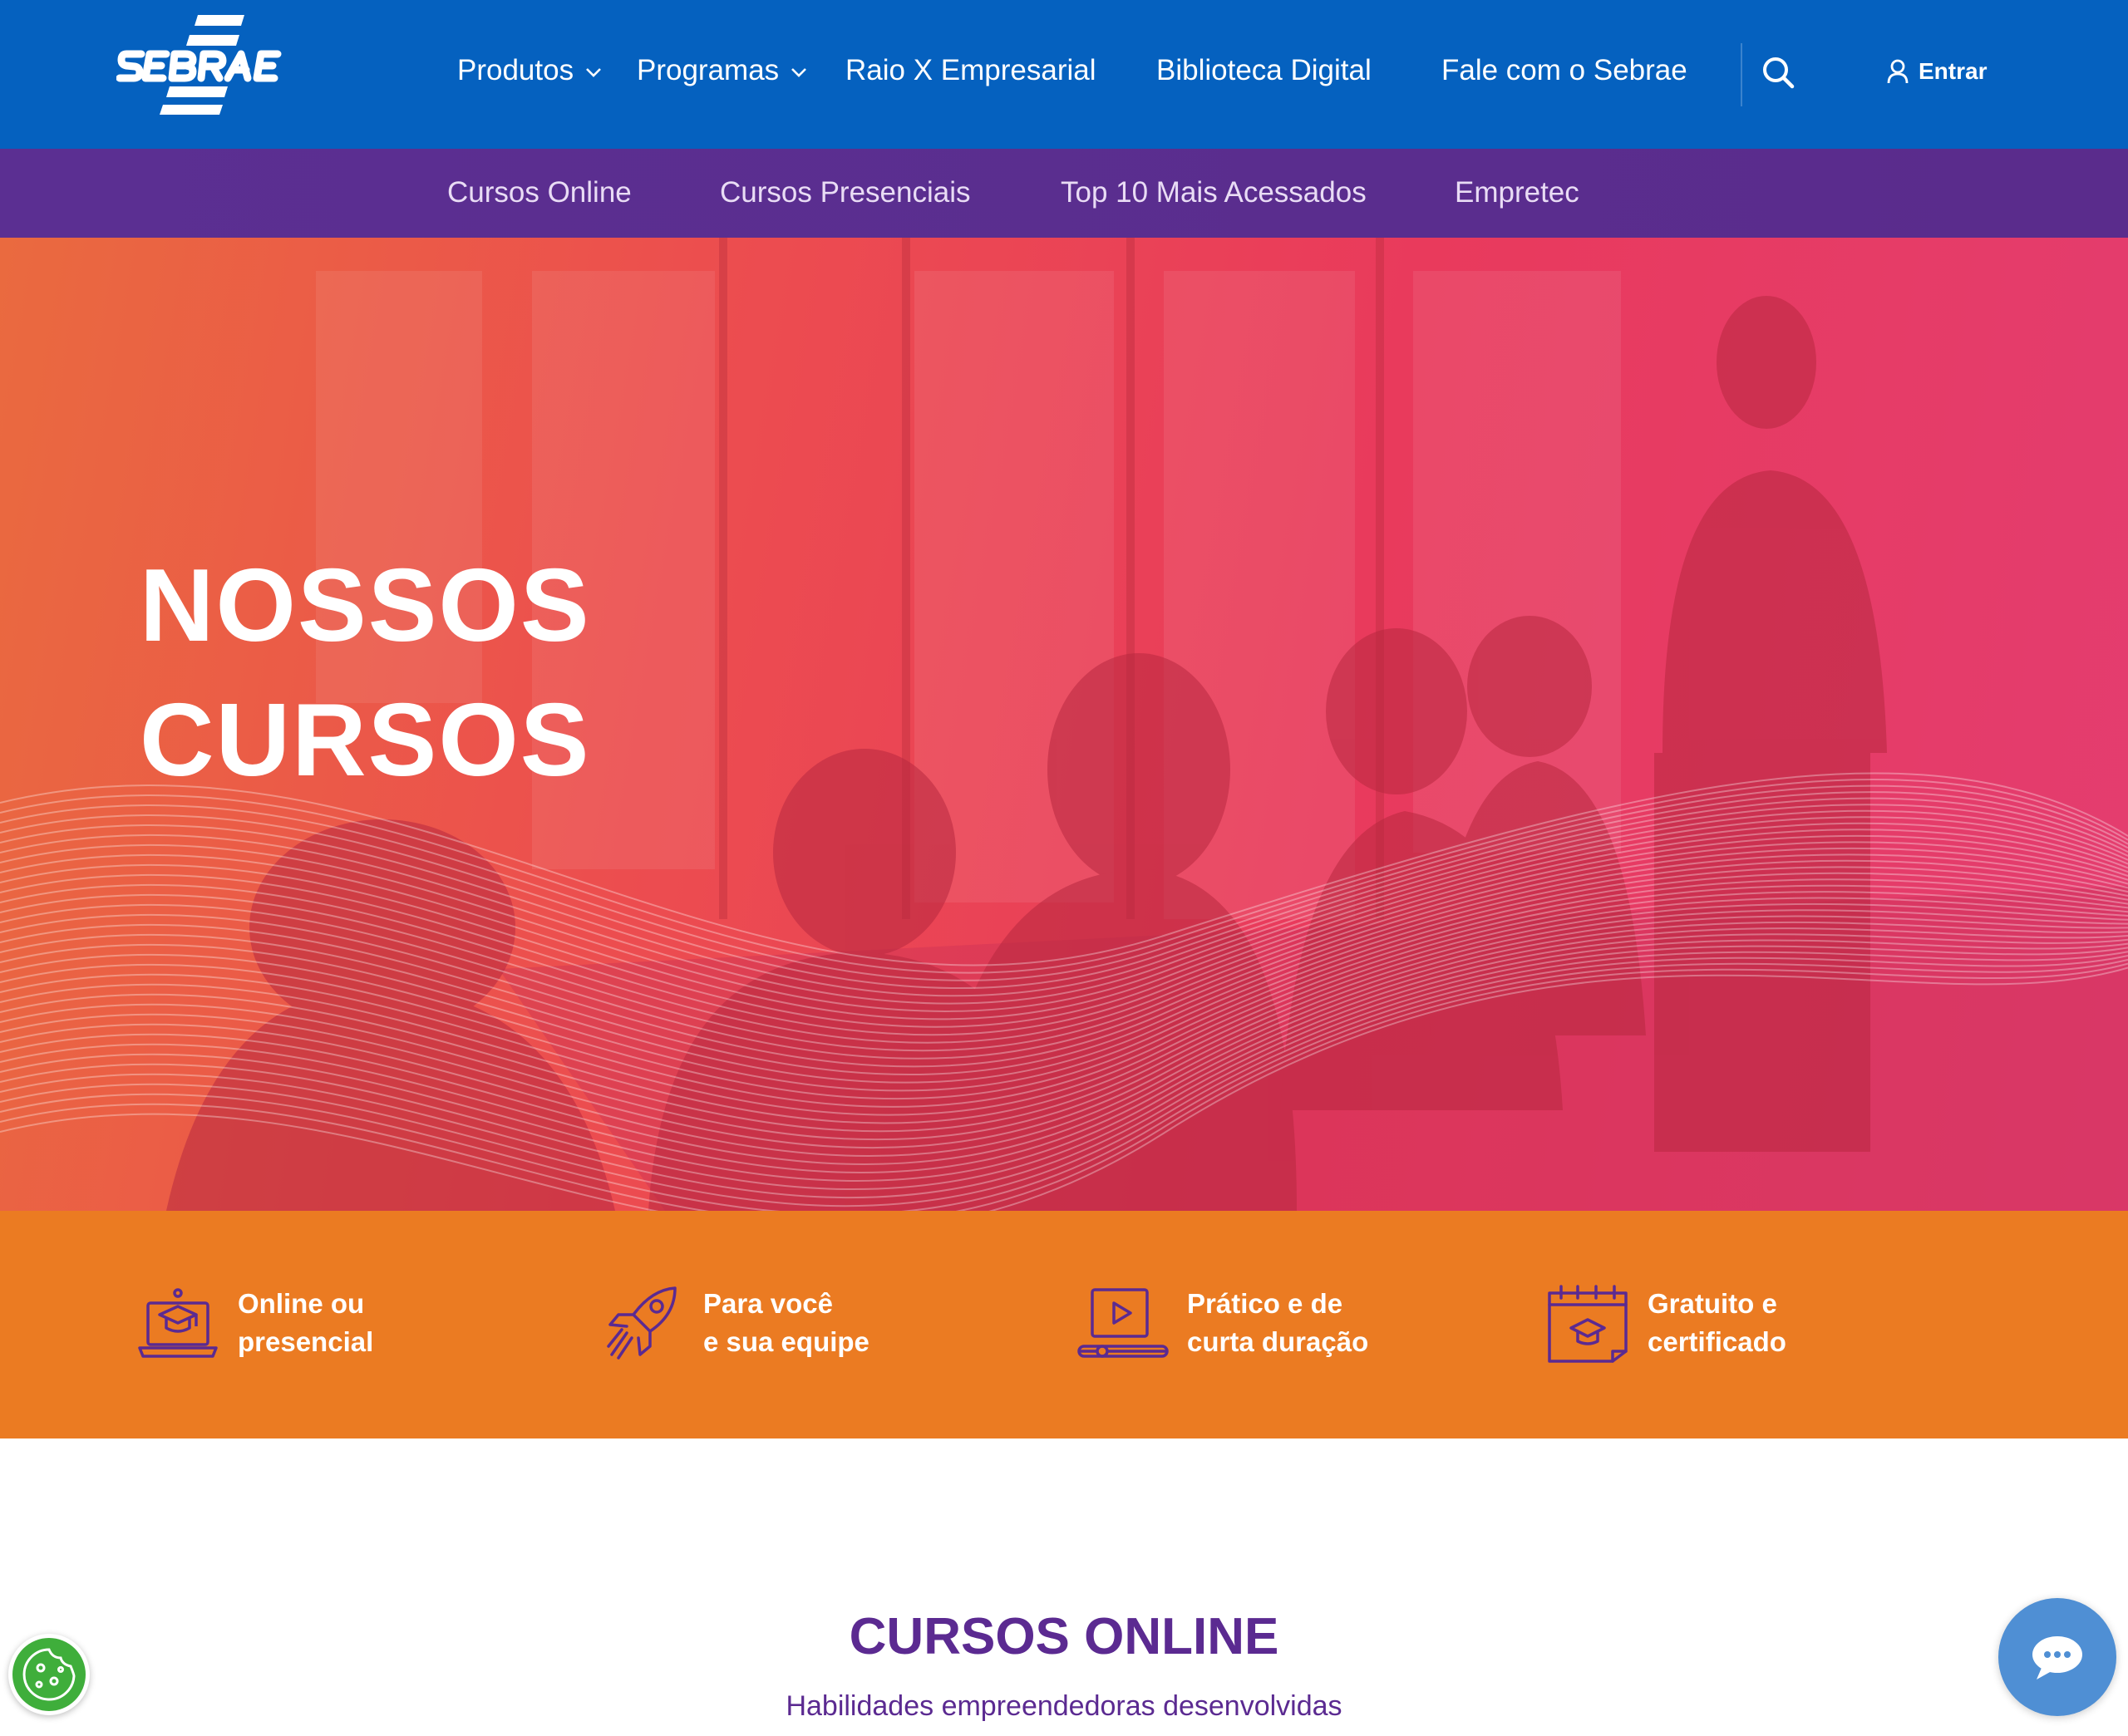 The height and width of the screenshot is (1736, 2128). What do you see at coordinates (1123, 1323) in the screenshot?
I see `video-player-icon` at bounding box center [1123, 1323].